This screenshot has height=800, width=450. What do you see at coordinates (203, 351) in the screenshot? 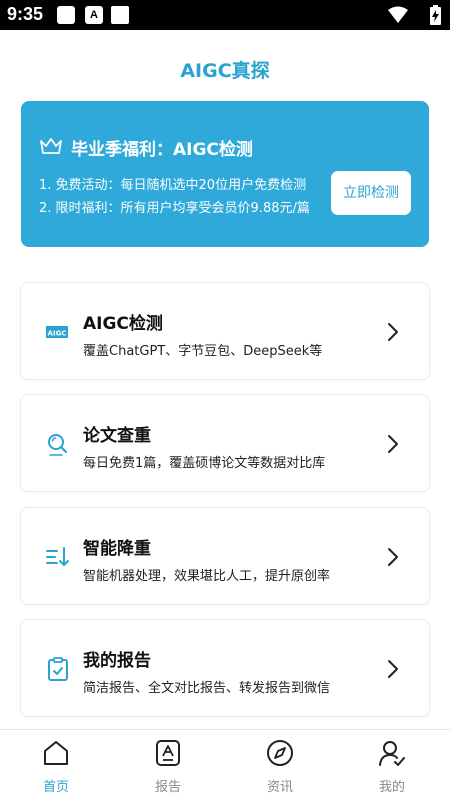
I see `service-subtitle: 覆盖ChatGPT、字节豆包、DeepSeek等` at bounding box center [203, 351].